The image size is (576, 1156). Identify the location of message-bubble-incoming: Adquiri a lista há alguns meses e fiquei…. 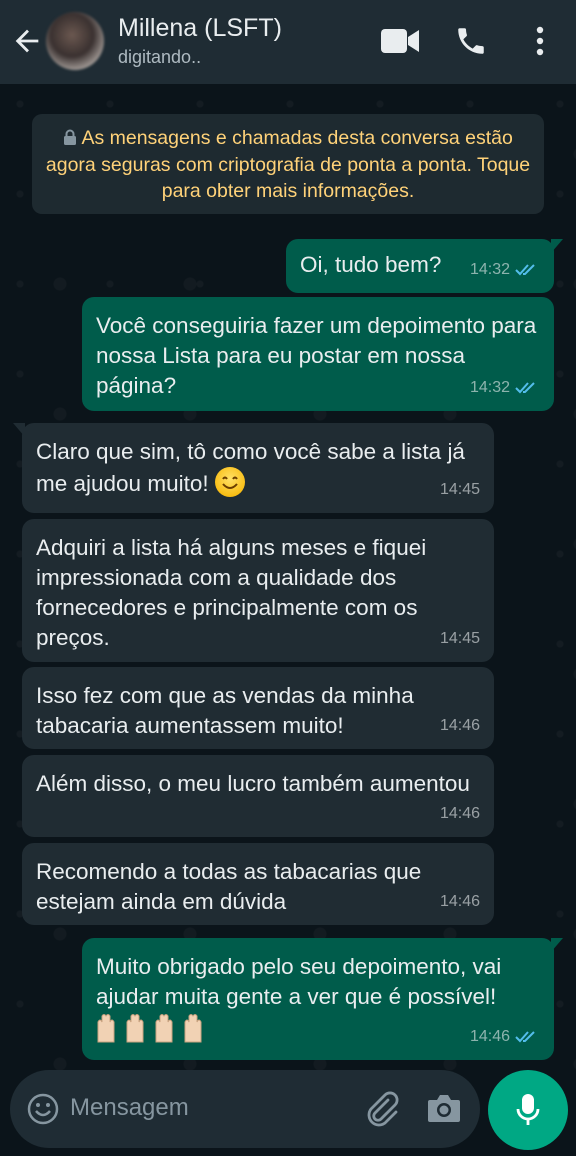
(258, 590).